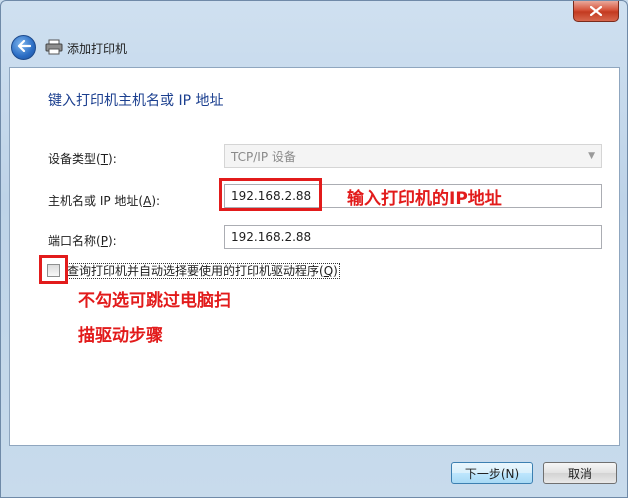 This screenshot has width=628, height=498. What do you see at coordinates (314, 47) in the screenshot?
I see `navigation-bar: 添加打印机` at bounding box center [314, 47].